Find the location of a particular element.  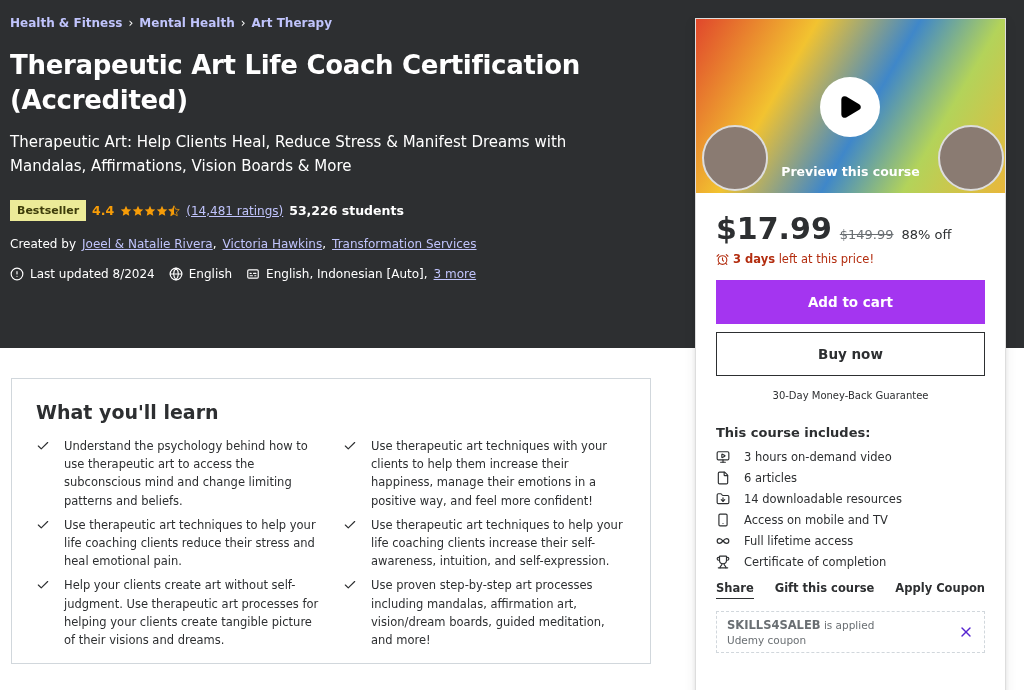

include-item: Full lifetime access is located at coordinates (799, 541).